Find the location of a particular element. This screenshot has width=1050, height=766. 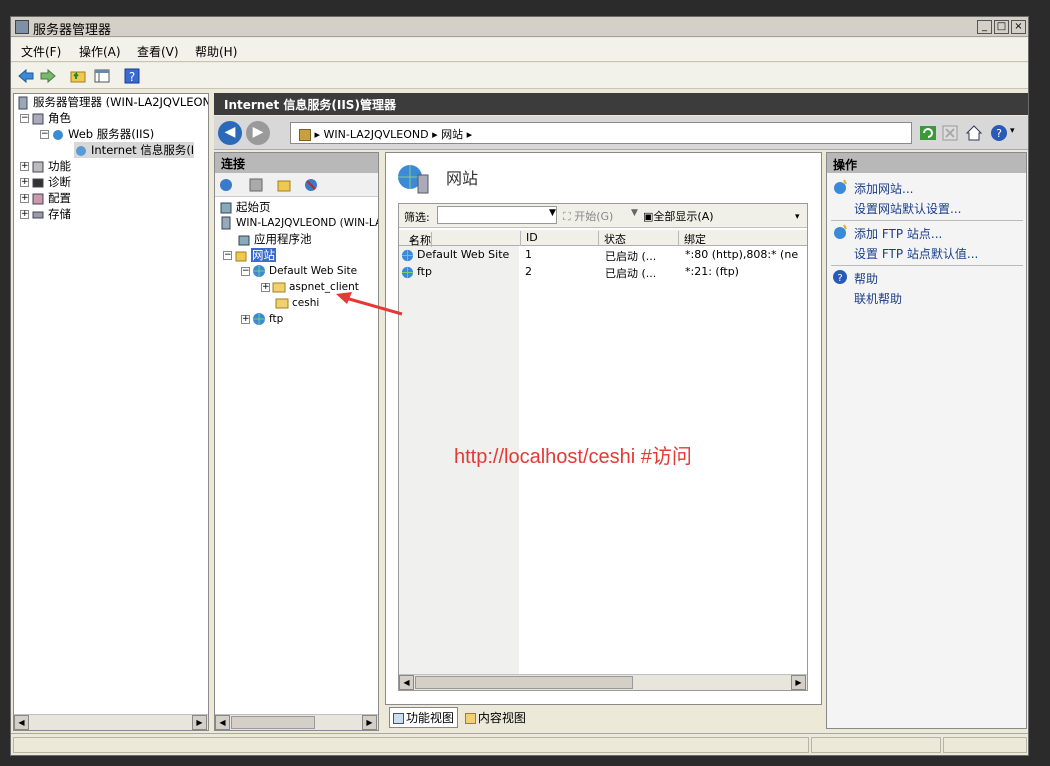

globe-icon is located at coordinates (407, 255).